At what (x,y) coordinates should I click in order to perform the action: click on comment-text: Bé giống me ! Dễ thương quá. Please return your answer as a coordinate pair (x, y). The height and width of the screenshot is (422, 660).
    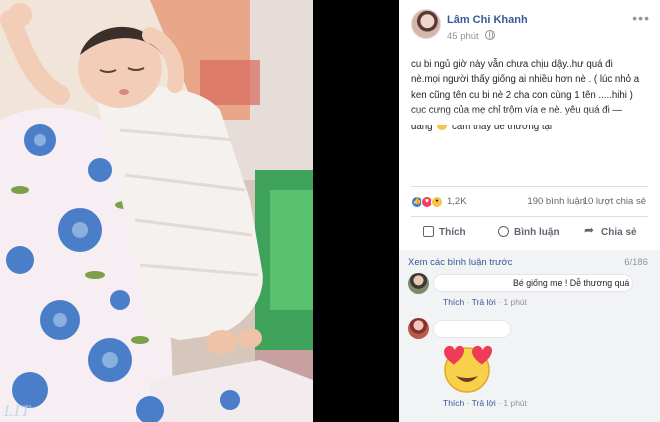
    Looking at the image, I should click on (571, 283).